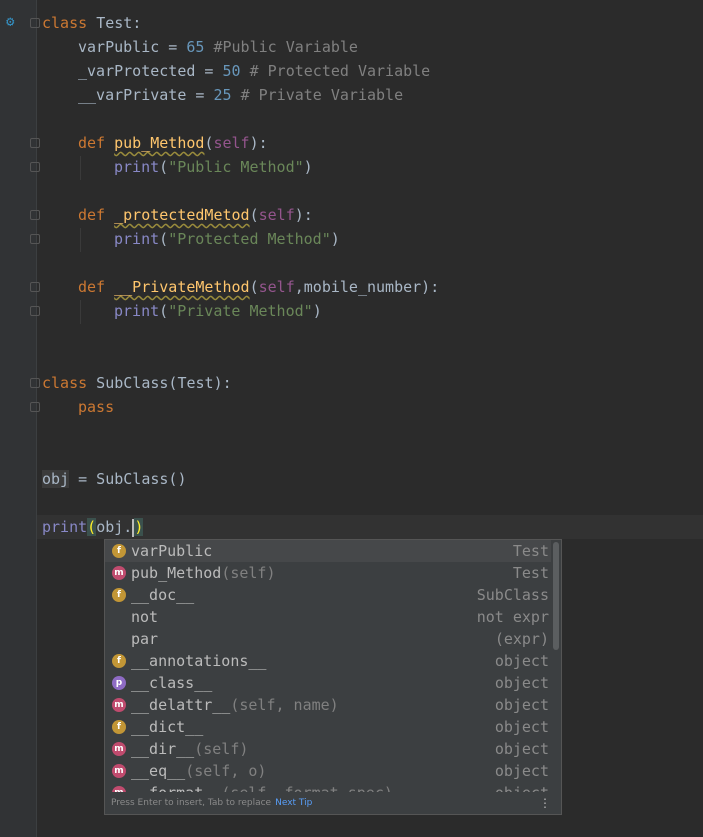 The width and height of the screenshot is (703, 837). I want to click on code-line: pass, so click(96, 407).